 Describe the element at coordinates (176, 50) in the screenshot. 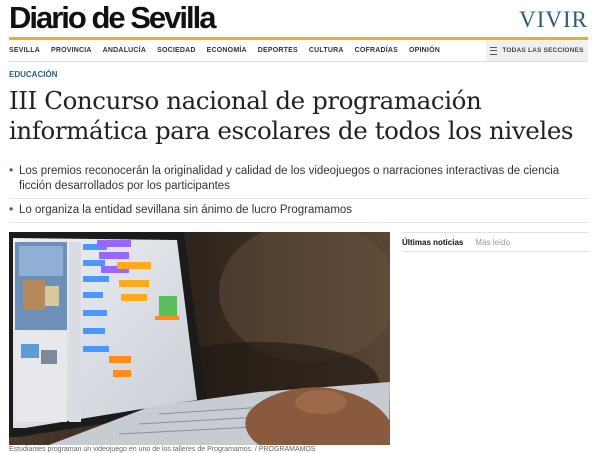

I see `nav-item-sociedad: Sociedad` at that location.